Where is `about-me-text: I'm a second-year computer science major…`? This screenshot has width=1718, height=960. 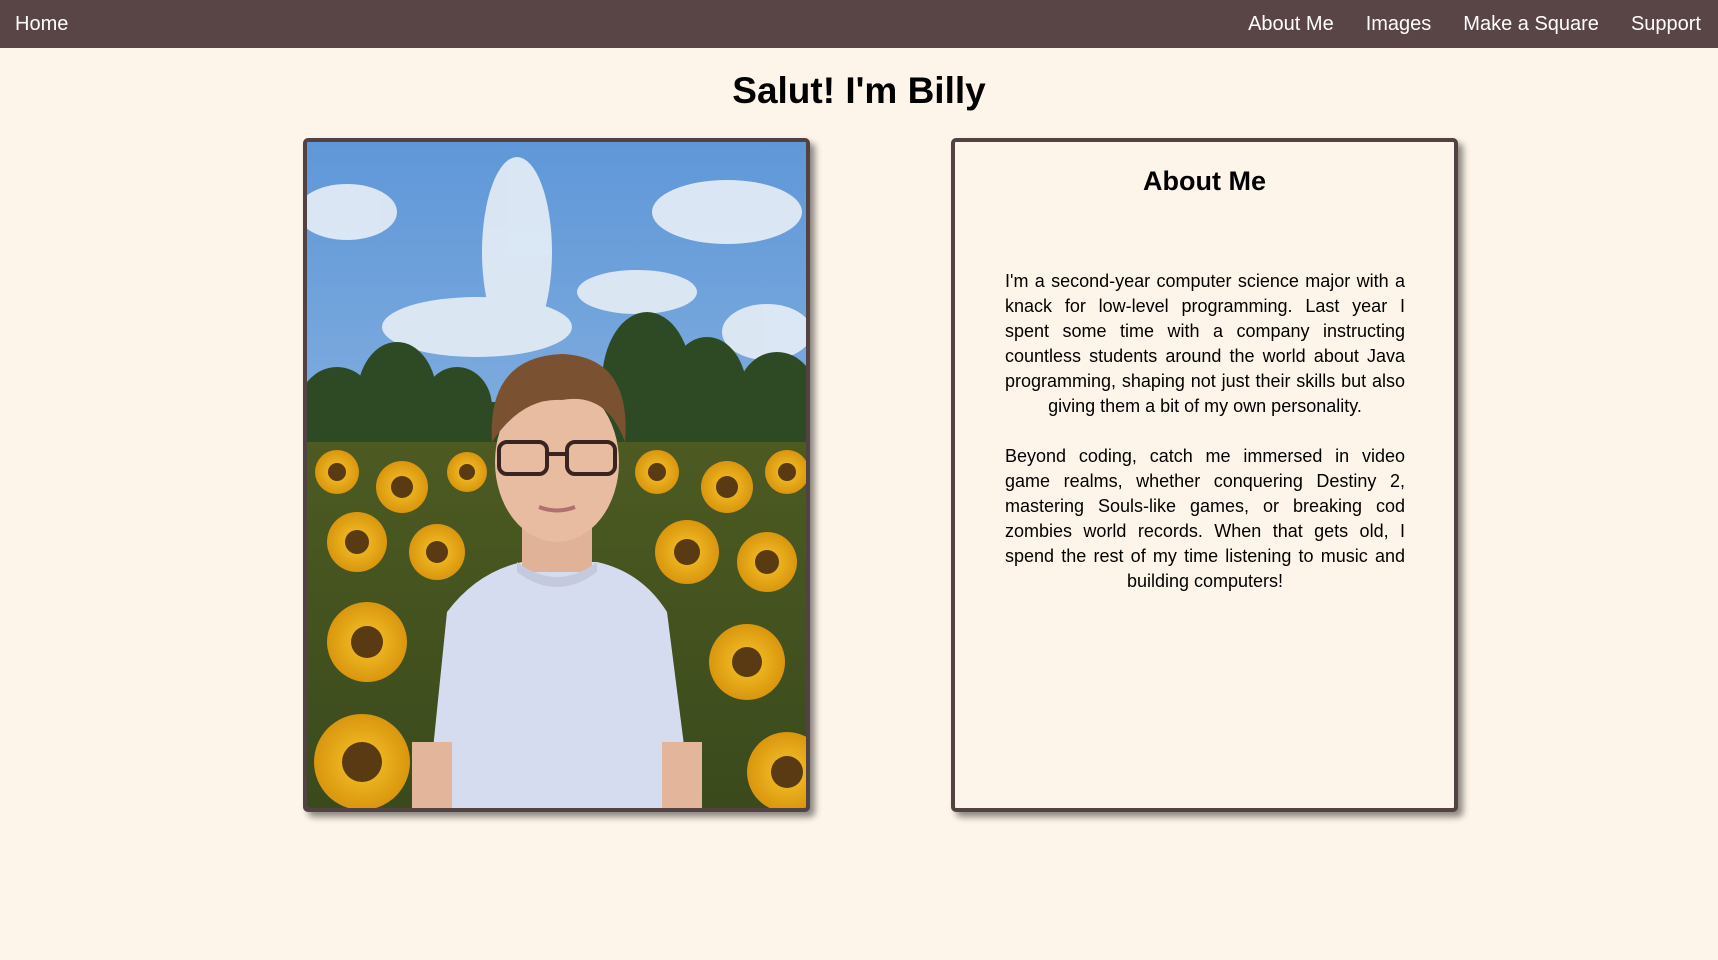 about-me-text: I'm a second-year computer science major… is located at coordinates (1205, 444).